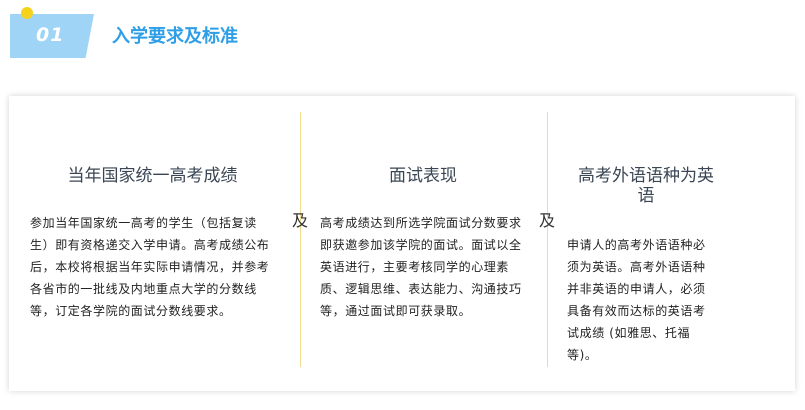 This screenshot has width=805, height=410. Describe the element at coordinates (175, 36) in the screenshot. I see `section-title: 入学要求及标准` at that location.